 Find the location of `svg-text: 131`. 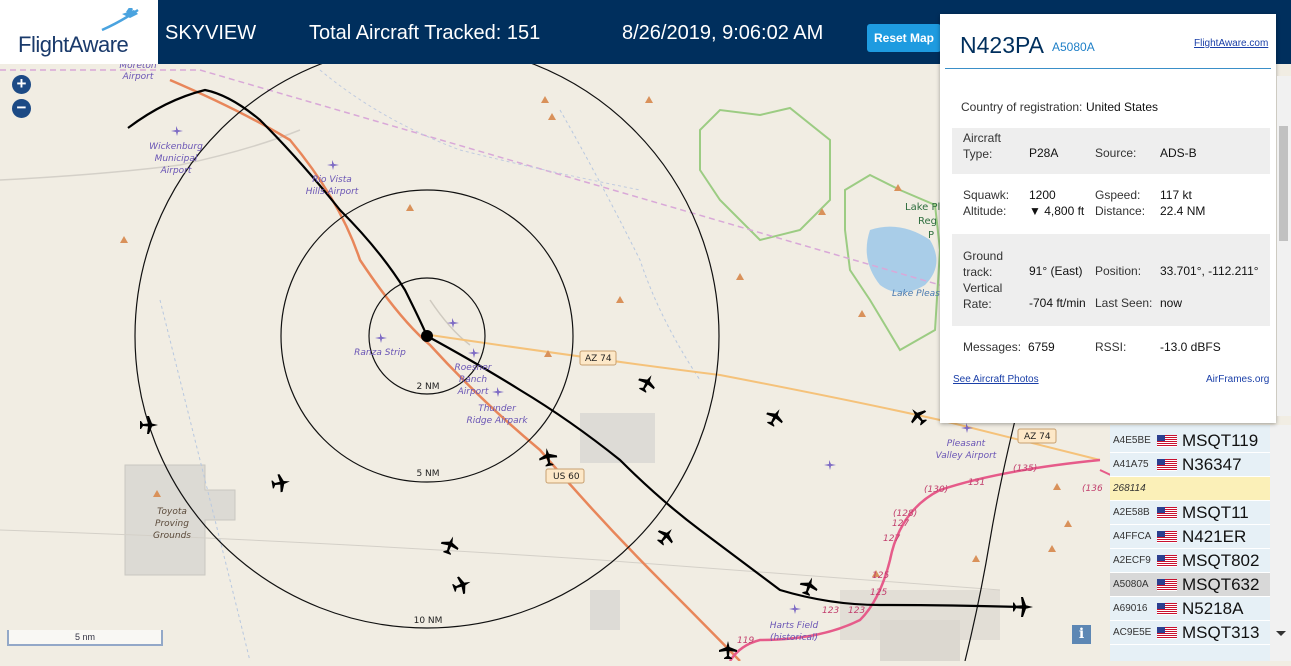

svg-text: 131 is located at coordinates (976, 483).